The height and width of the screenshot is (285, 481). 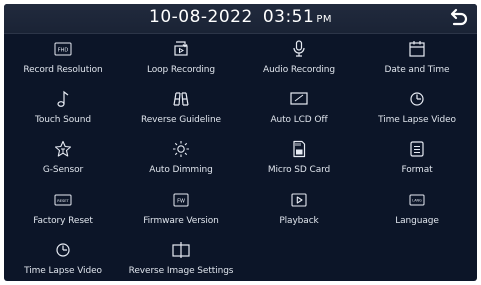 I want to click on firmware-icon: FW, so click(x=181, y=200).